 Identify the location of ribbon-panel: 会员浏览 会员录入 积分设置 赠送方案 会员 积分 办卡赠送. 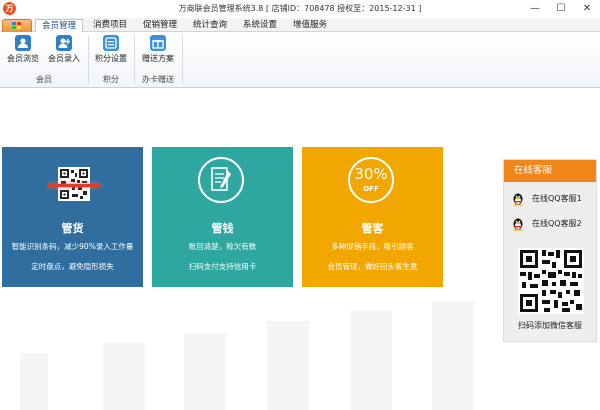
(300, 60).